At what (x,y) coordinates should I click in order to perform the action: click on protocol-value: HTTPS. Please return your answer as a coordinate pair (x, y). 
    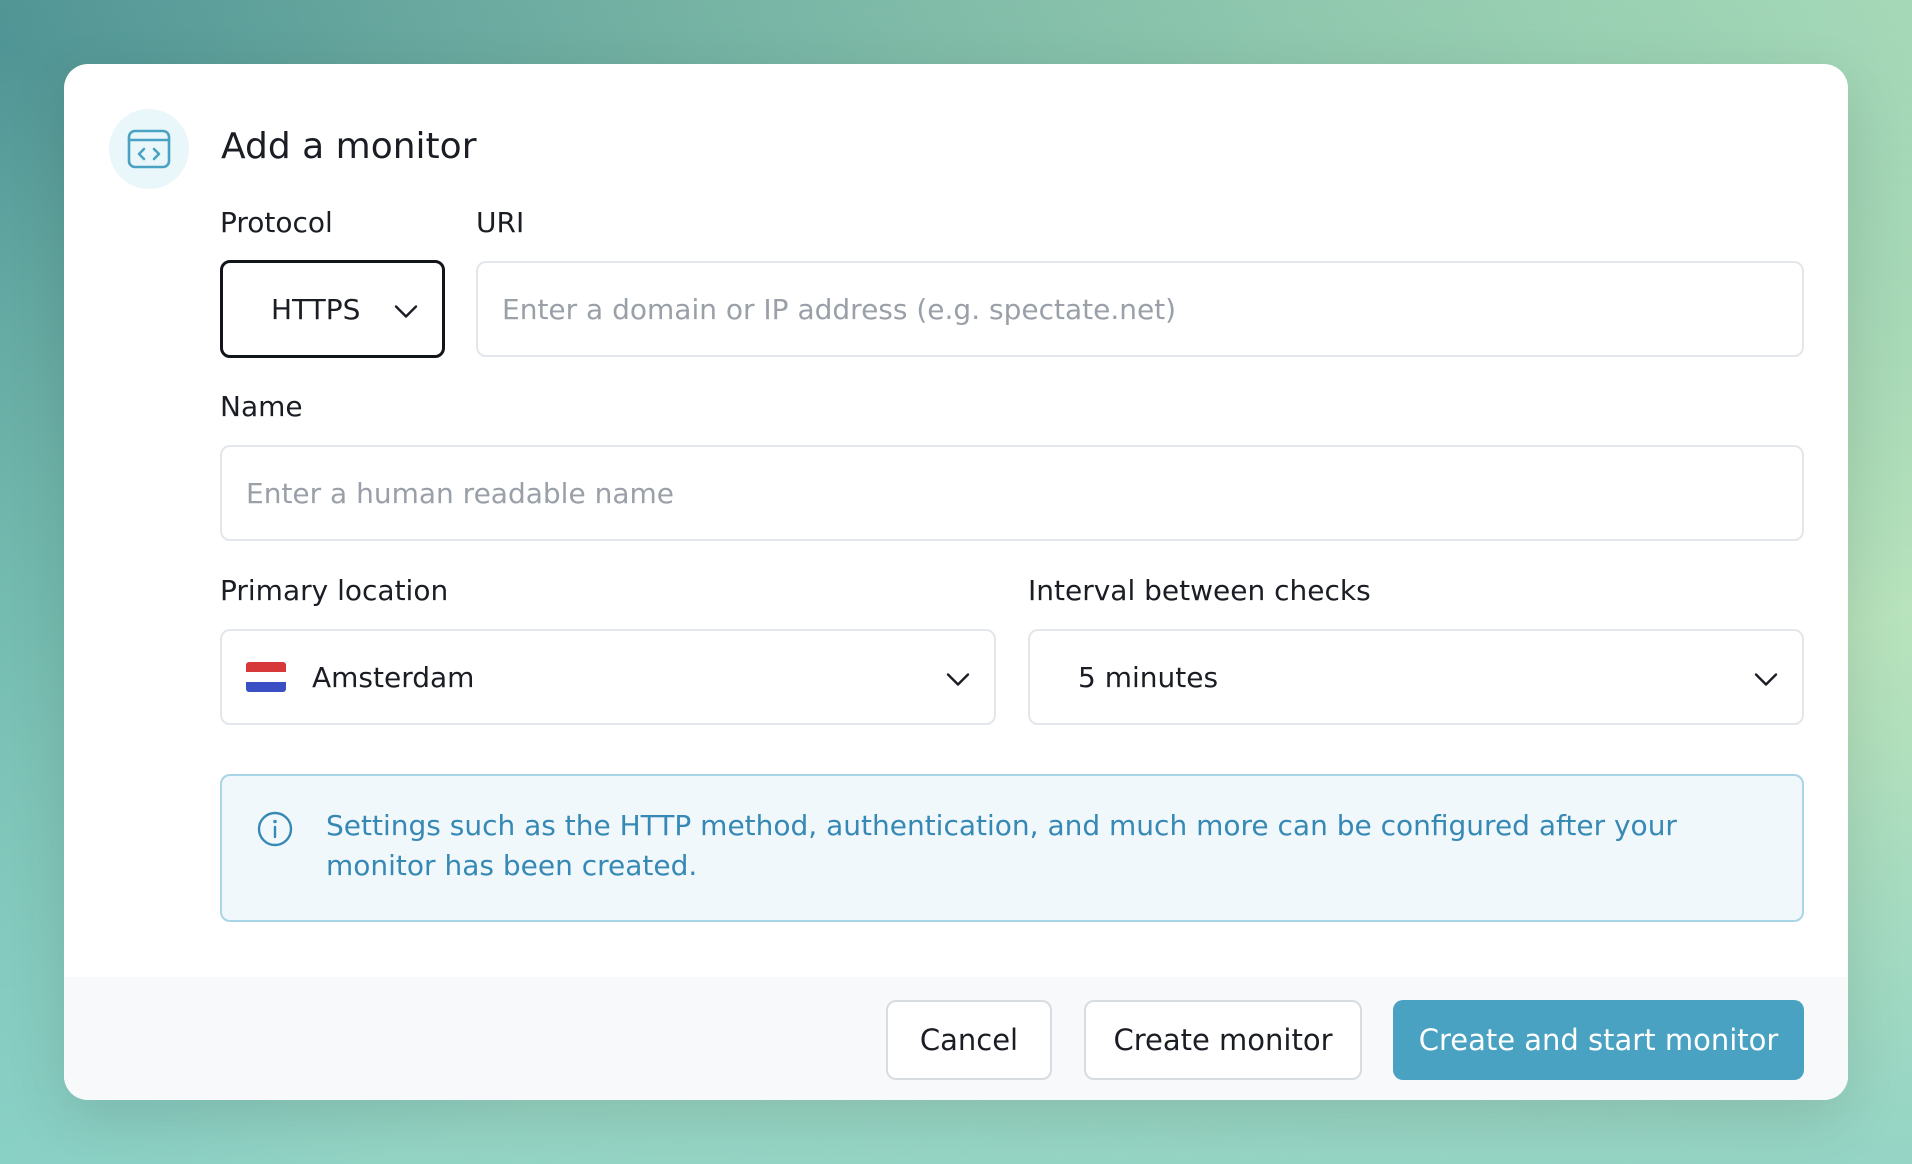
    Looking at the image, I should click on (316, 309).